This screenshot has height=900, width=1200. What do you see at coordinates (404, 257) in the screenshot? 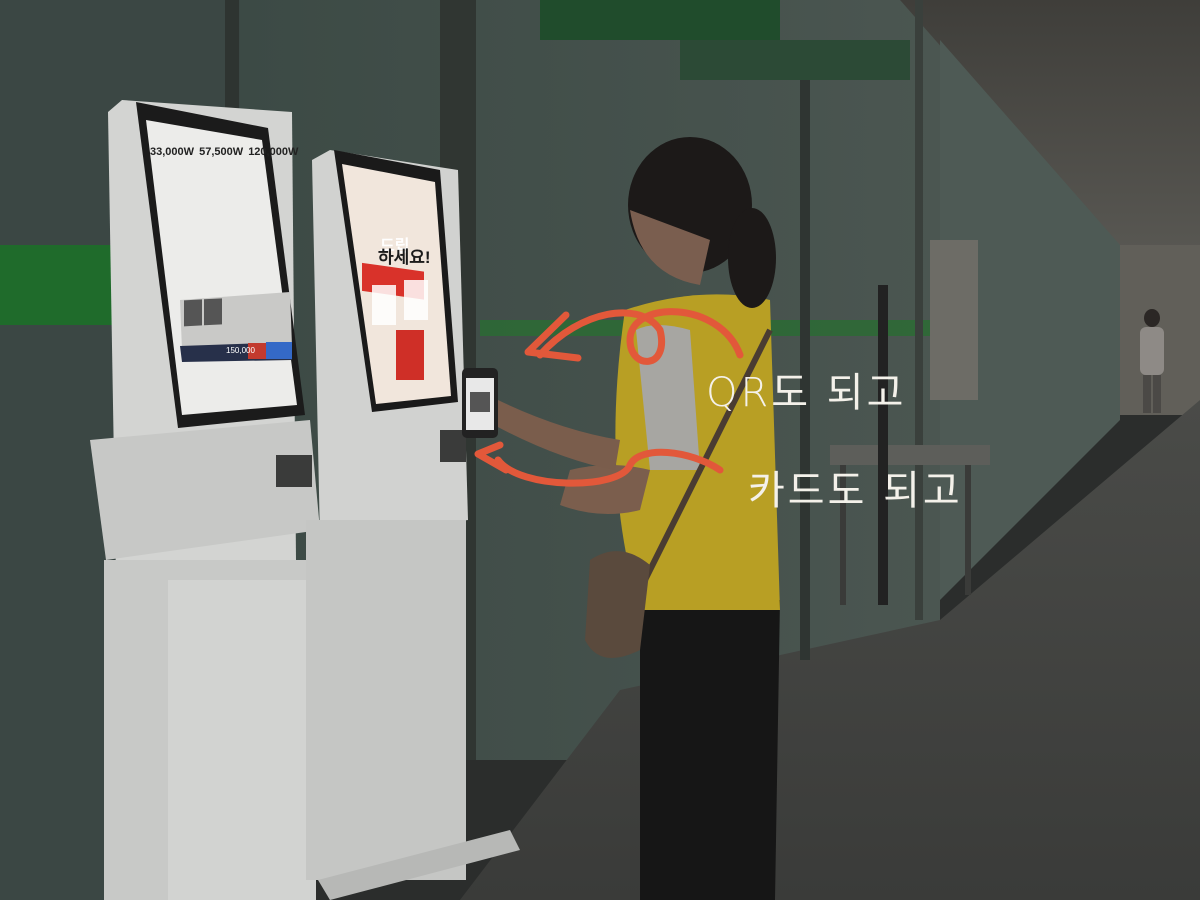
I see `kiosk-right-line2: 하세요!` at bounding box center [404, 257].